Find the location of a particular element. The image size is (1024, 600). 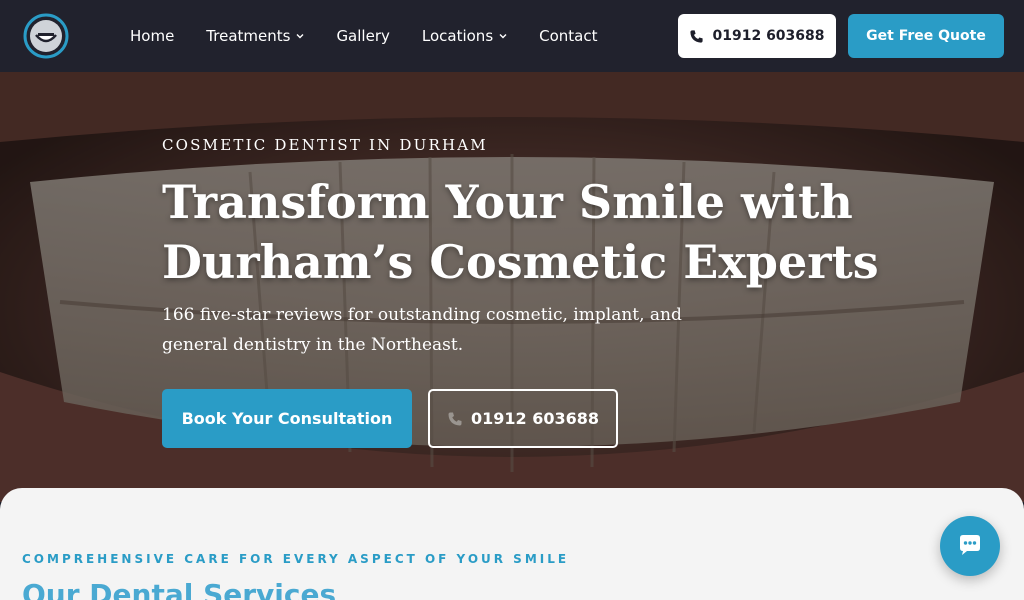

hero-eyebrow: COSMETIC DENTIST IN DURHAM is located at coordinates (325, 145).